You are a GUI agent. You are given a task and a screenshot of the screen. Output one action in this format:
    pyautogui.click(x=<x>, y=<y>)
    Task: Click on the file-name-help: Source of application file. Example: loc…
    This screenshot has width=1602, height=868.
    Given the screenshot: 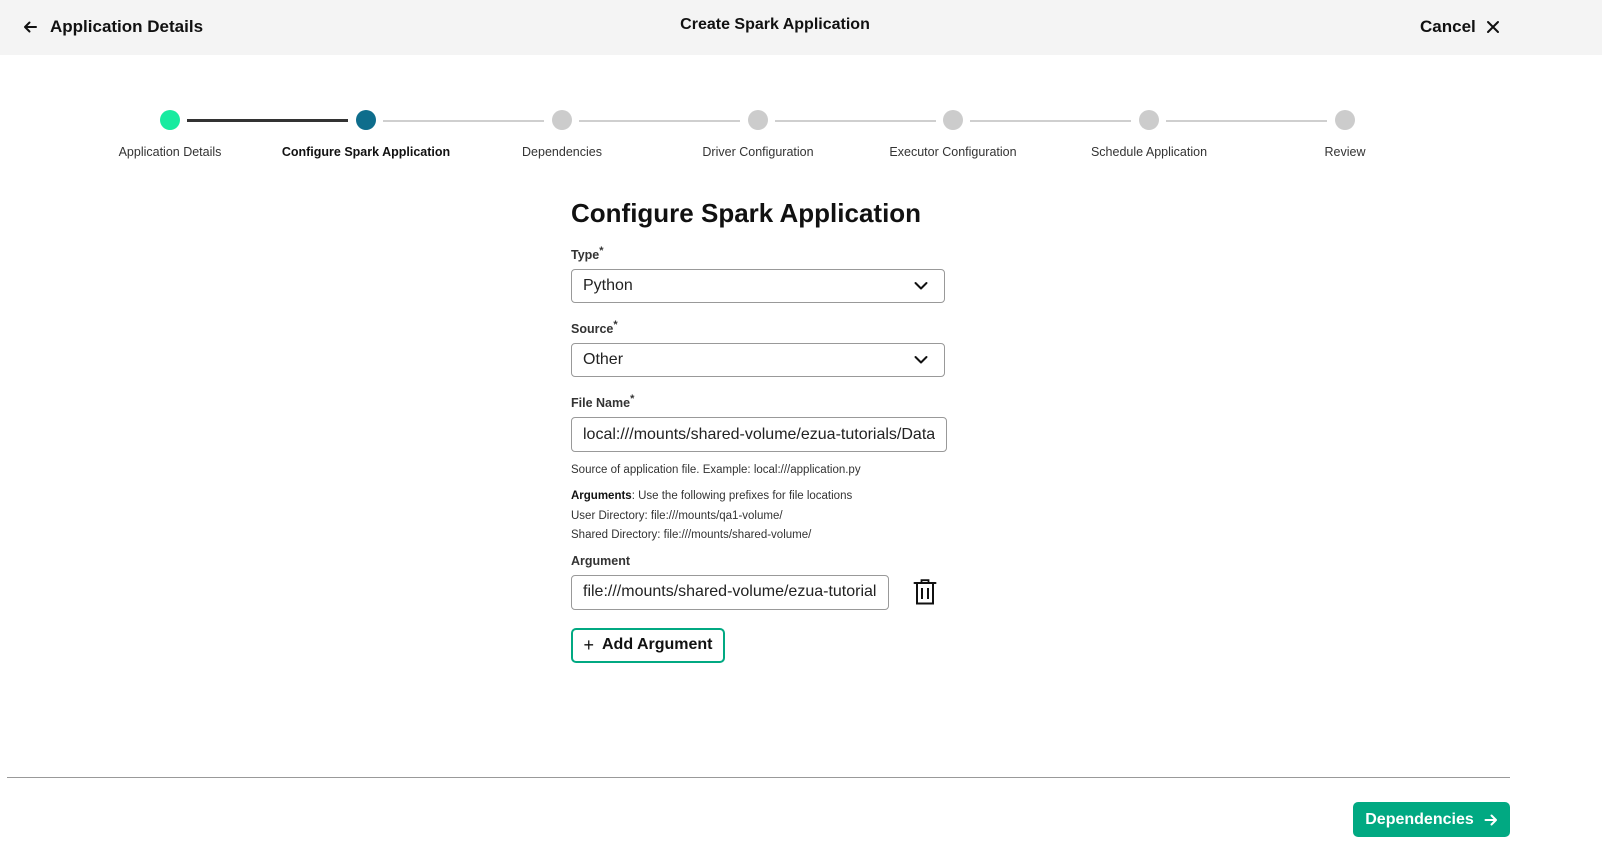 What is the action you would take?
    pyautogui.click(x=716, y=470)
    